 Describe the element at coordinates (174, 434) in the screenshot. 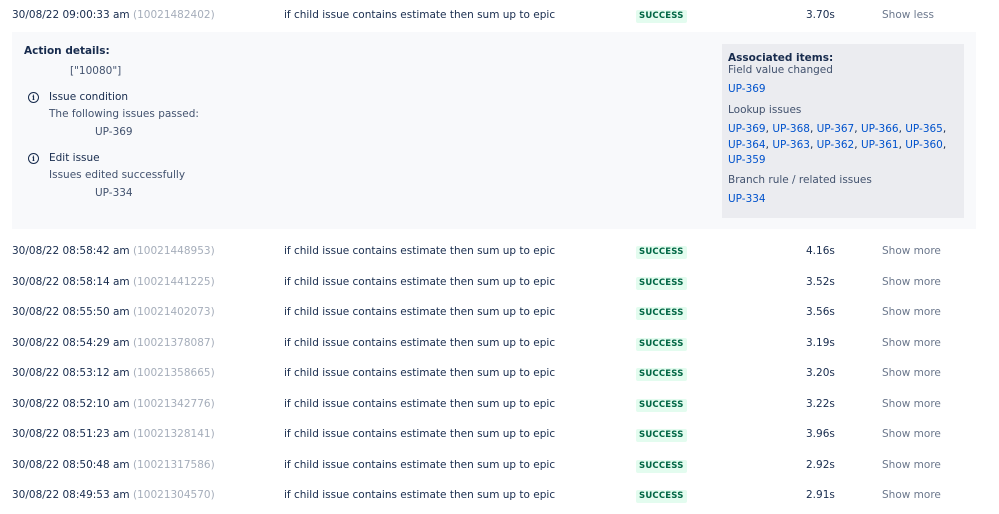

I see `execution-id: (10021328141)` at that location.